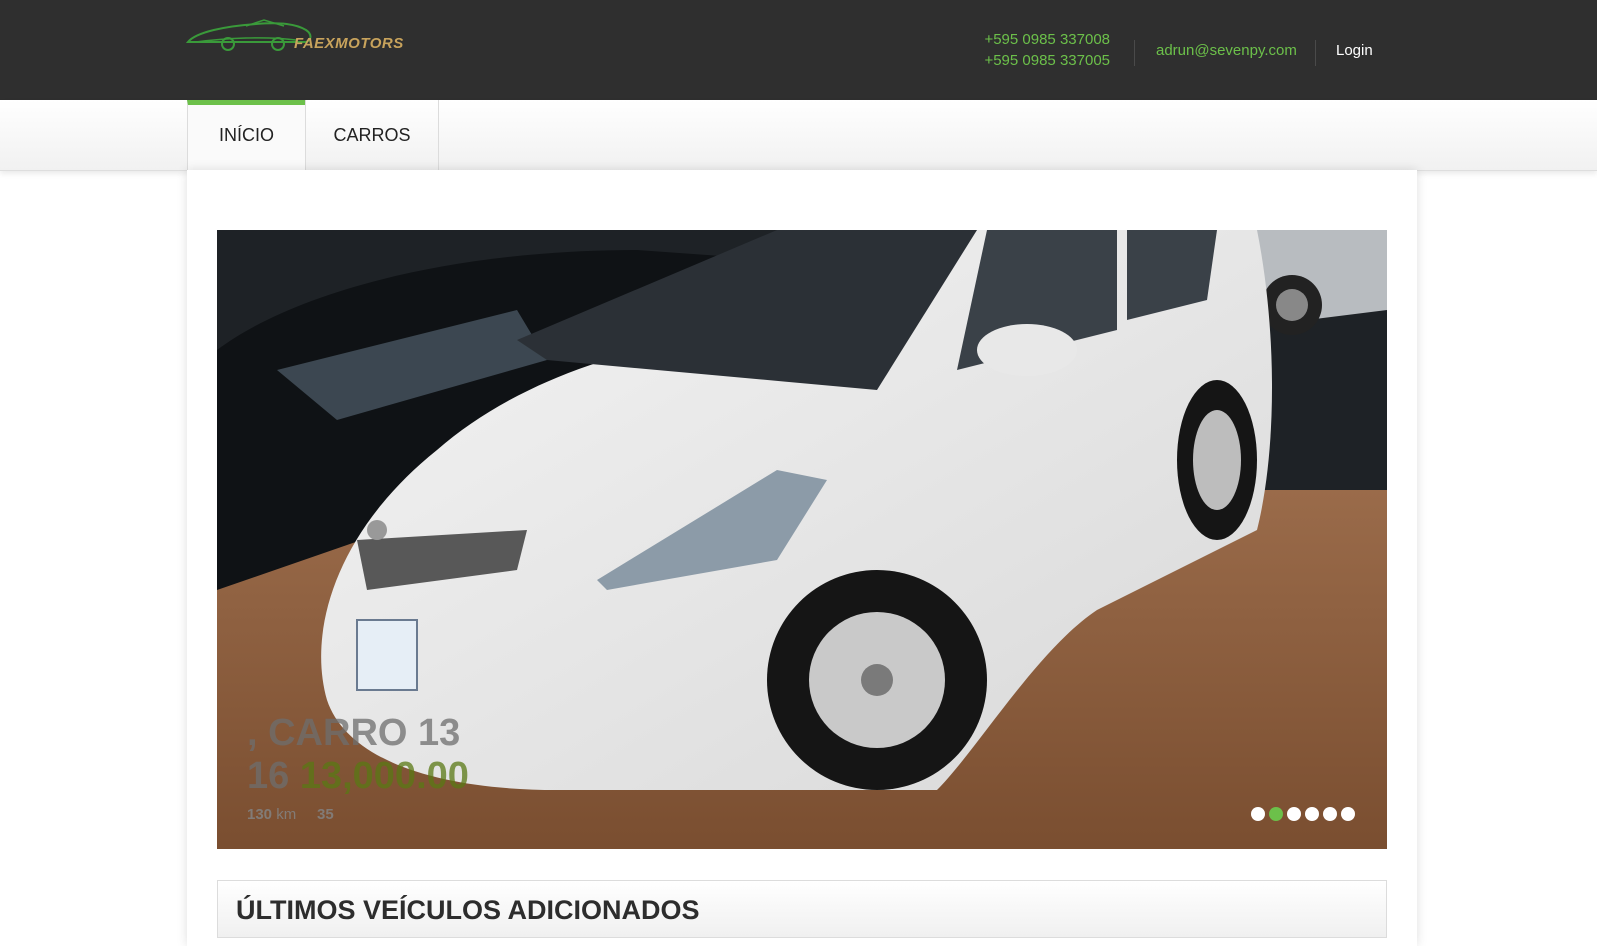  I want to click on phone-1: +595 0985 337008, so click(1046, 39).